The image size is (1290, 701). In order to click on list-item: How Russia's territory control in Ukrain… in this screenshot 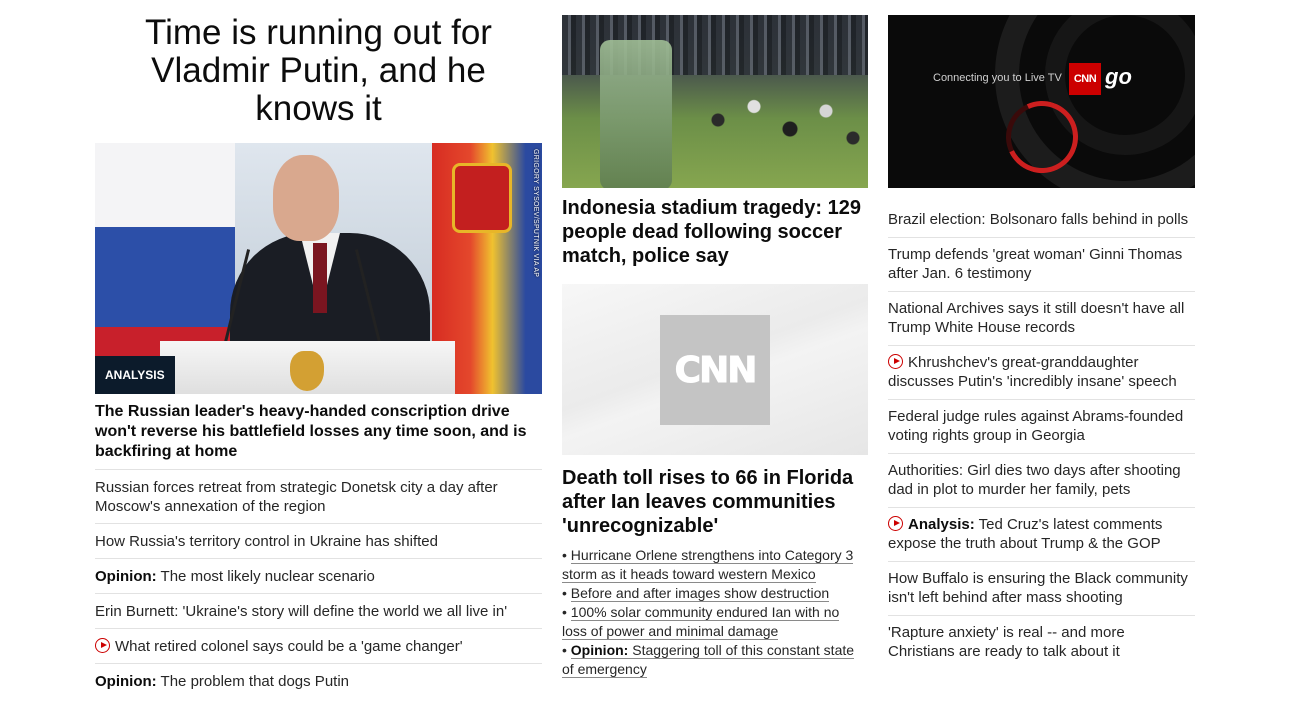, I will do `click(318, 540)`.